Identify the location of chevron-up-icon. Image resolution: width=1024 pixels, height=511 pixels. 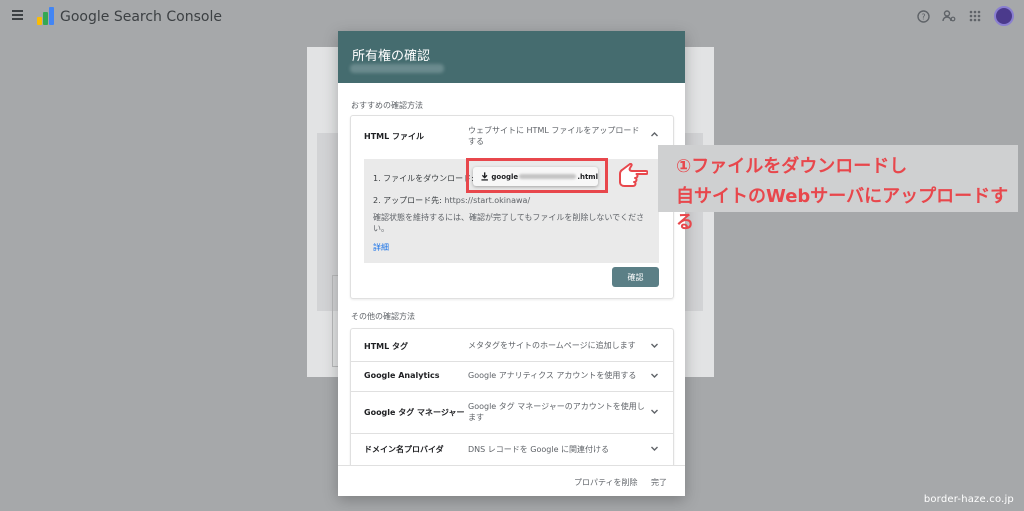
(654, 134).